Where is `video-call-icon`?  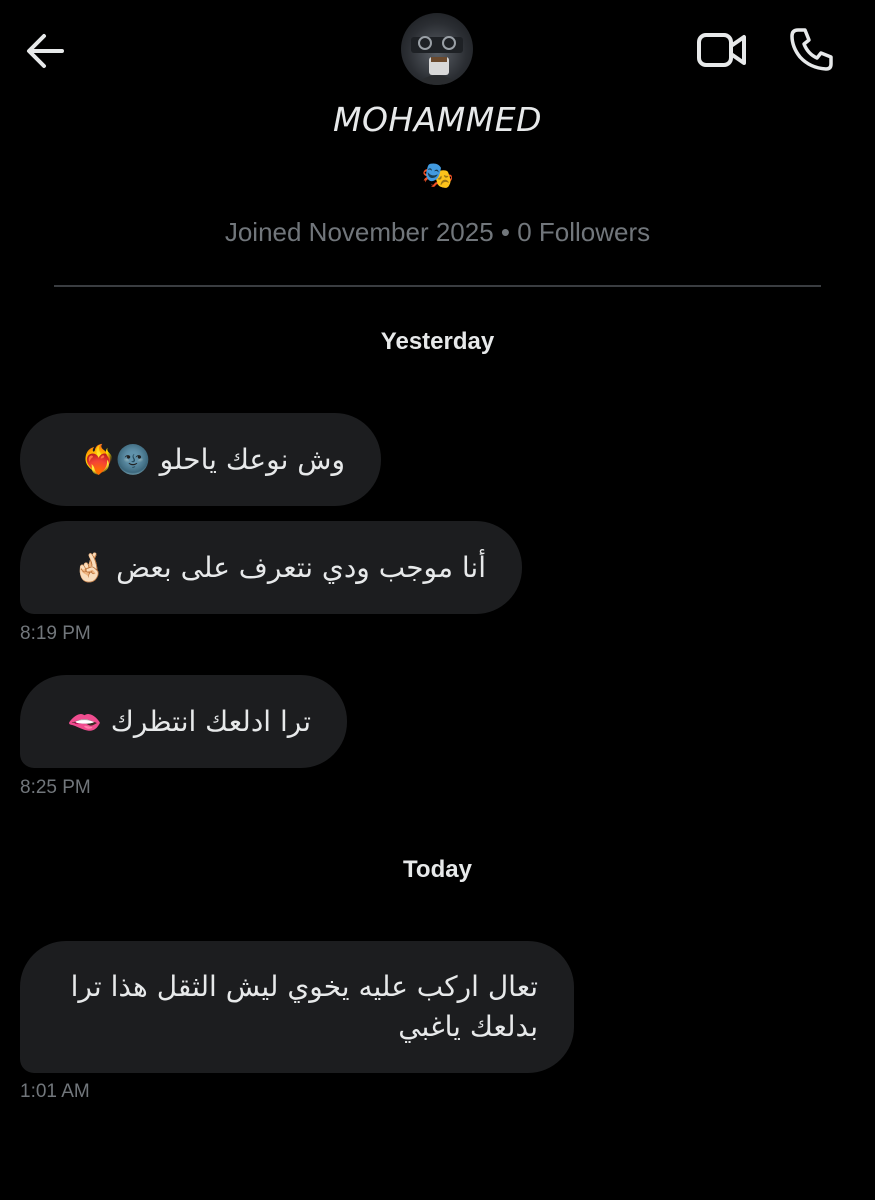
video-call-icon is located at coordinates (722, 50).